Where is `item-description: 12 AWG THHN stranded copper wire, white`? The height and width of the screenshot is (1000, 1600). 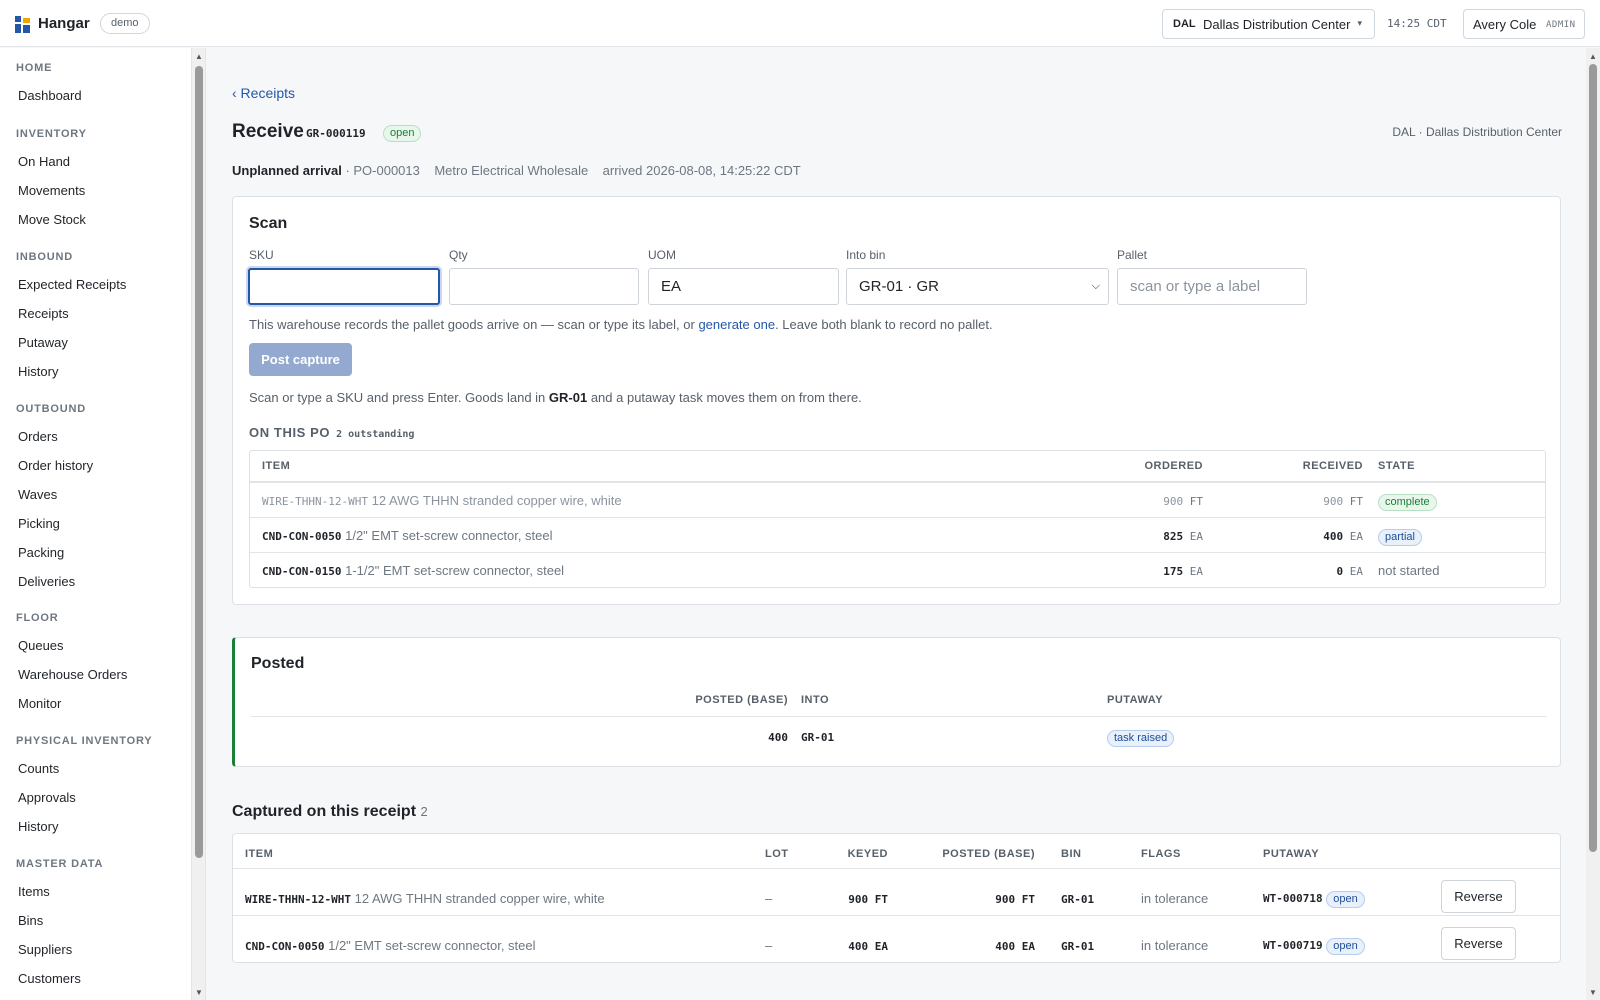 item-description: 12 AWG THHN stranded copper wire, white is located at coordinates (496, 500).